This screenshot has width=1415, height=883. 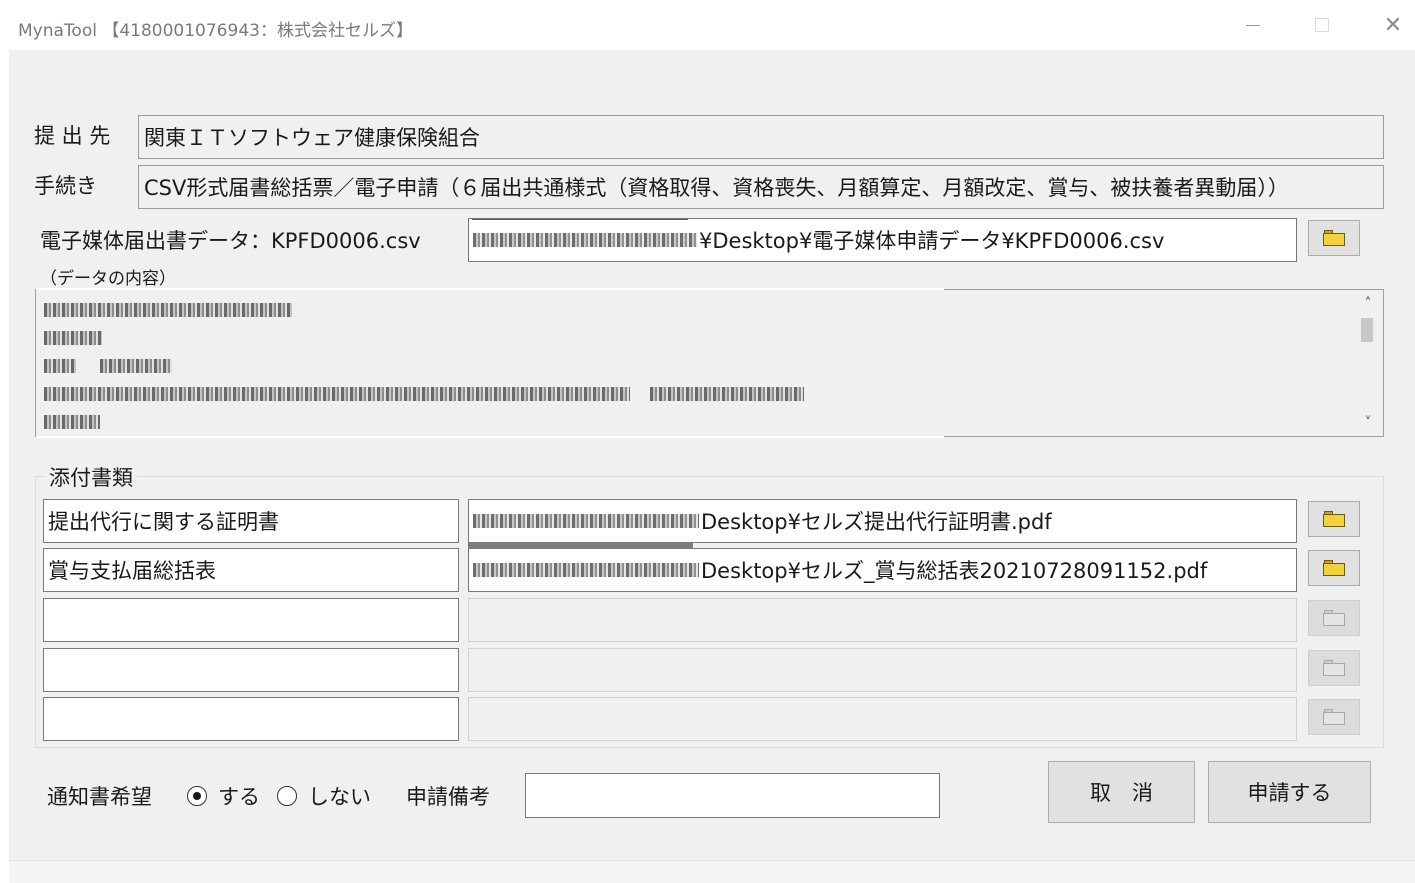 I want to click on status-strip, so click(x=712, y=871).